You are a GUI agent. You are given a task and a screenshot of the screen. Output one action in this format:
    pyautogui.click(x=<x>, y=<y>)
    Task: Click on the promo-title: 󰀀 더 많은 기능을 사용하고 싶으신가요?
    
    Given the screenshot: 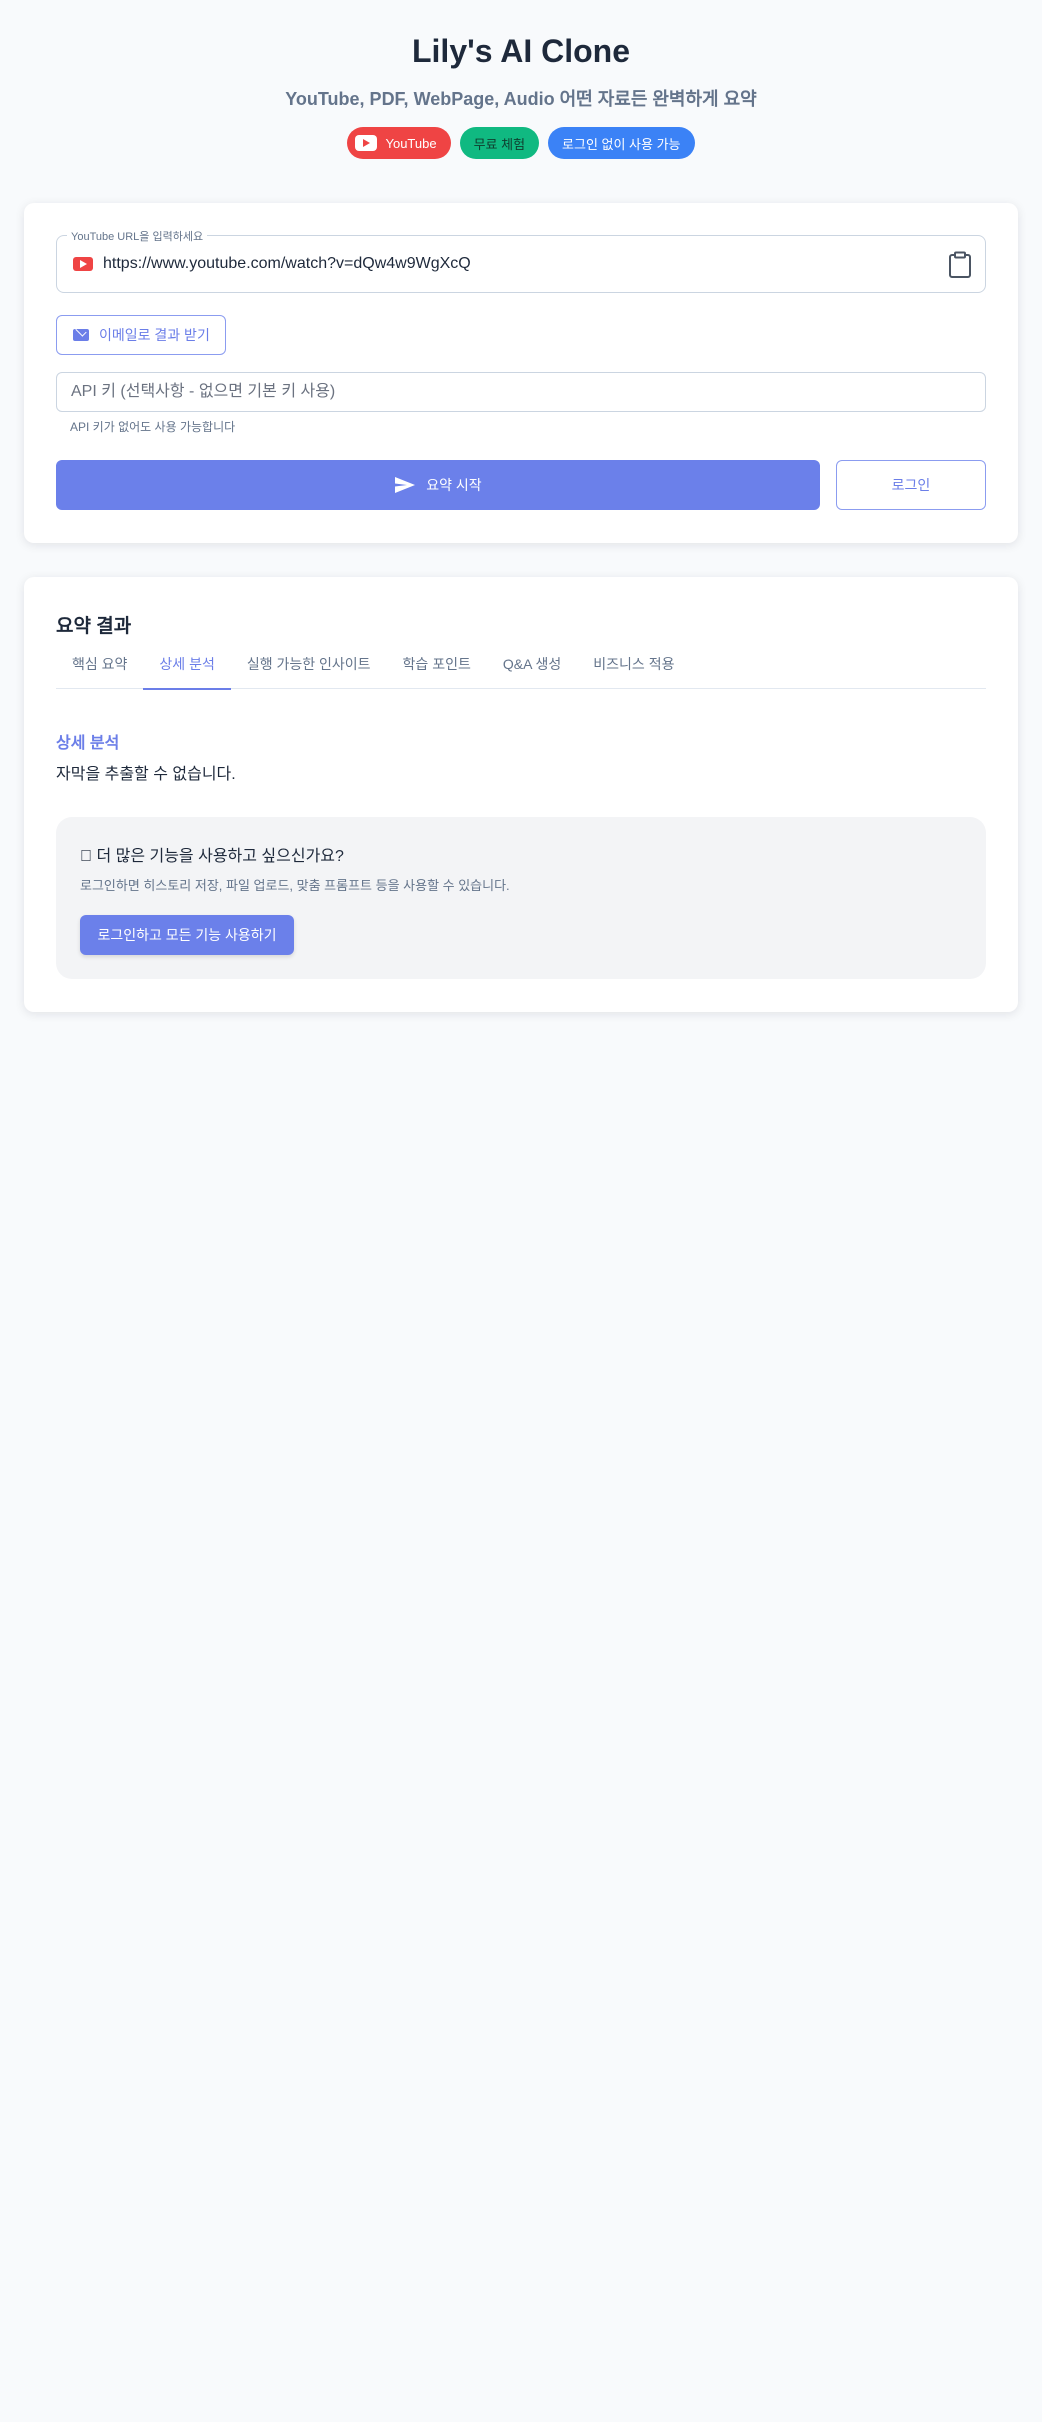 What is the action you would take?
    pyautogui.click(x=212, y=856)
    